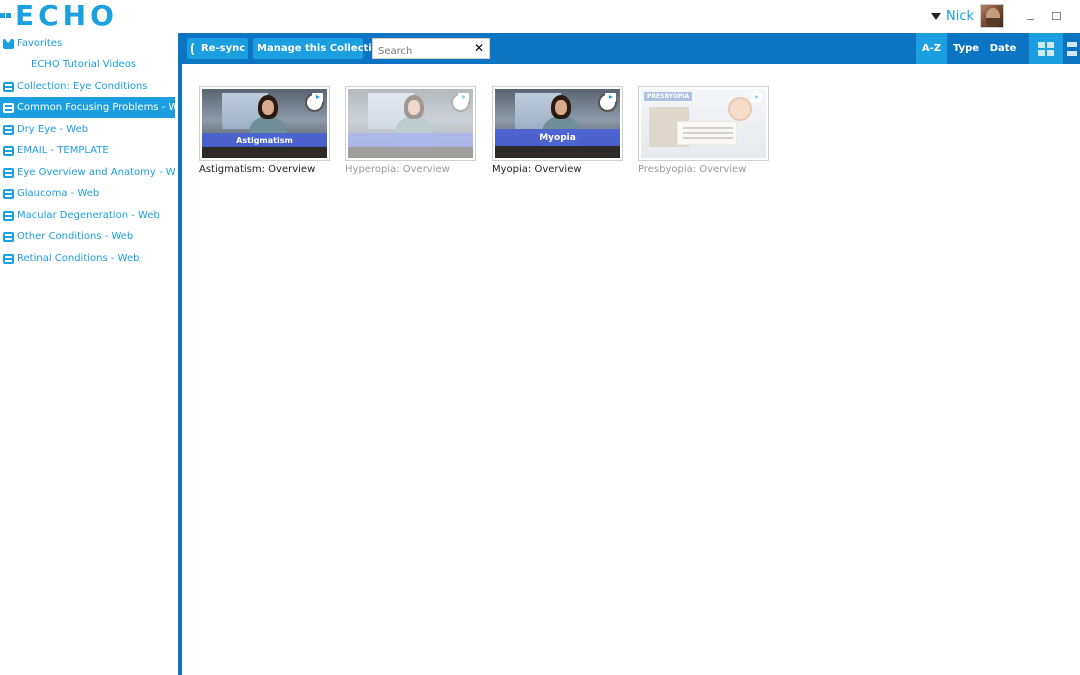 The height and width of the screenshot is (675, 1080). Describe the element at coordinates (53, 129) in the screenshot. I see `sidebar-item-label: Dry Eye - Web` at that location.